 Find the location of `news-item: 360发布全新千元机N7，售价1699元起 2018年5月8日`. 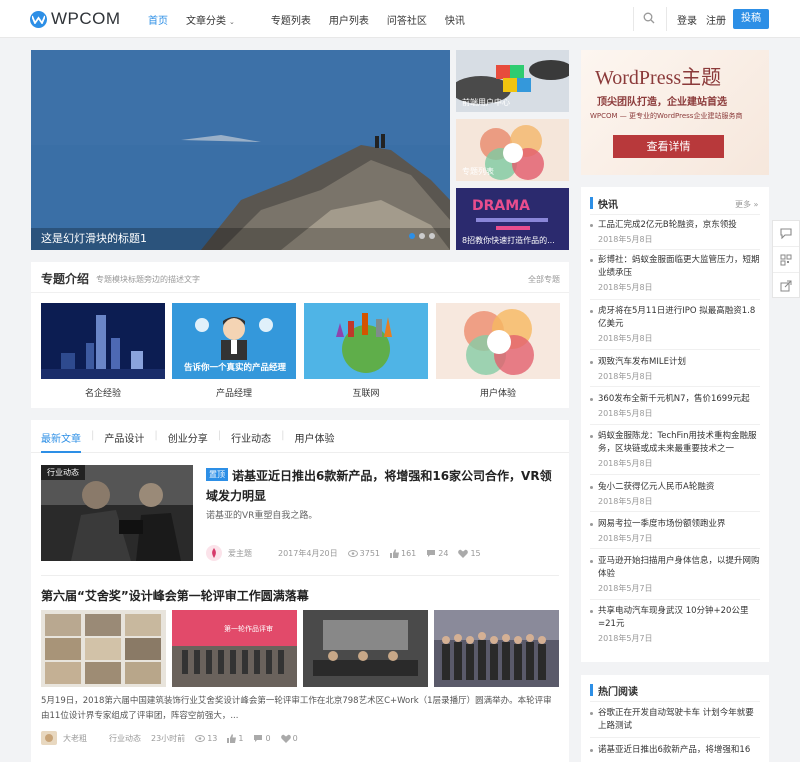

news-item: 360发布全新千元机N7，售价1699元起 2018年5月8日 is located at coordinates (675, 406).